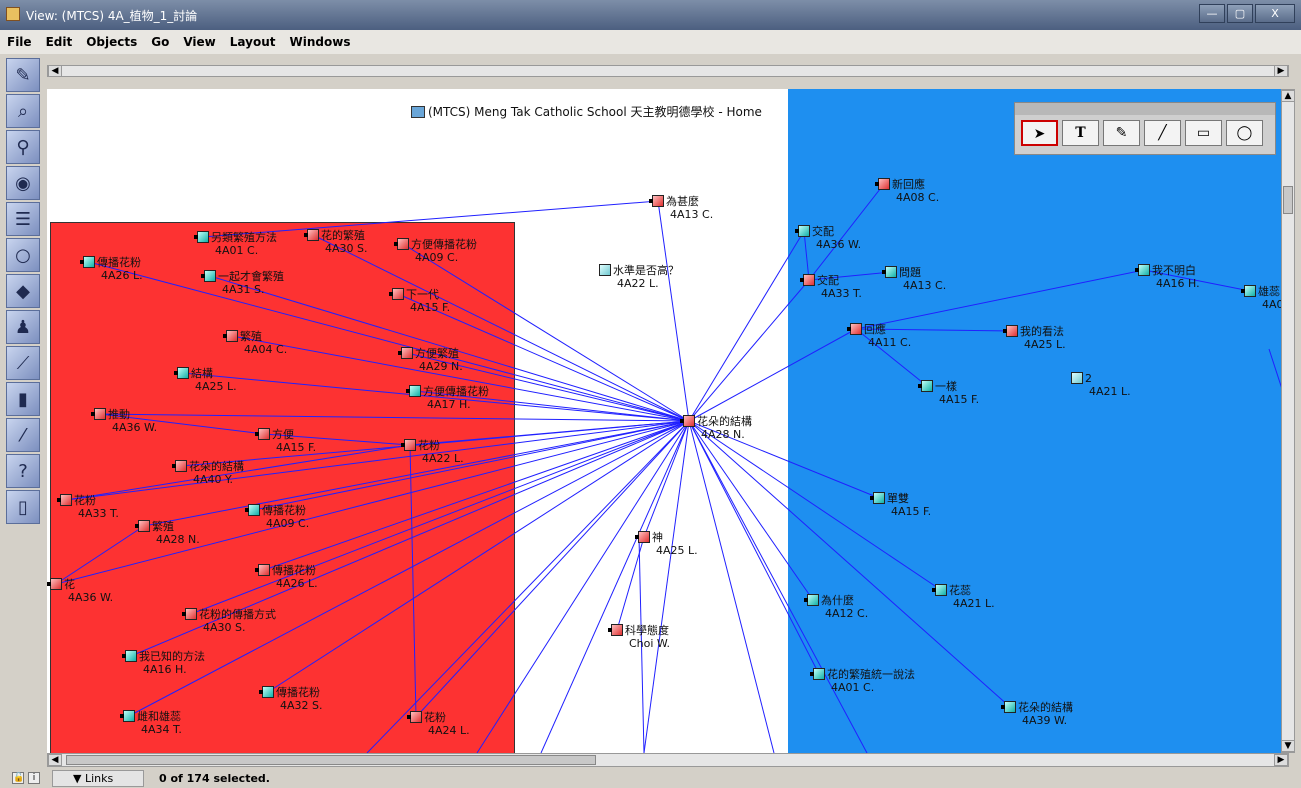 This screenshot has width=1301, height=788. What do you see at coordinates (963, 597) in the screenshot?
I see `note-node: 花蕊 4A21 L.` at bounding box center [963, 597].